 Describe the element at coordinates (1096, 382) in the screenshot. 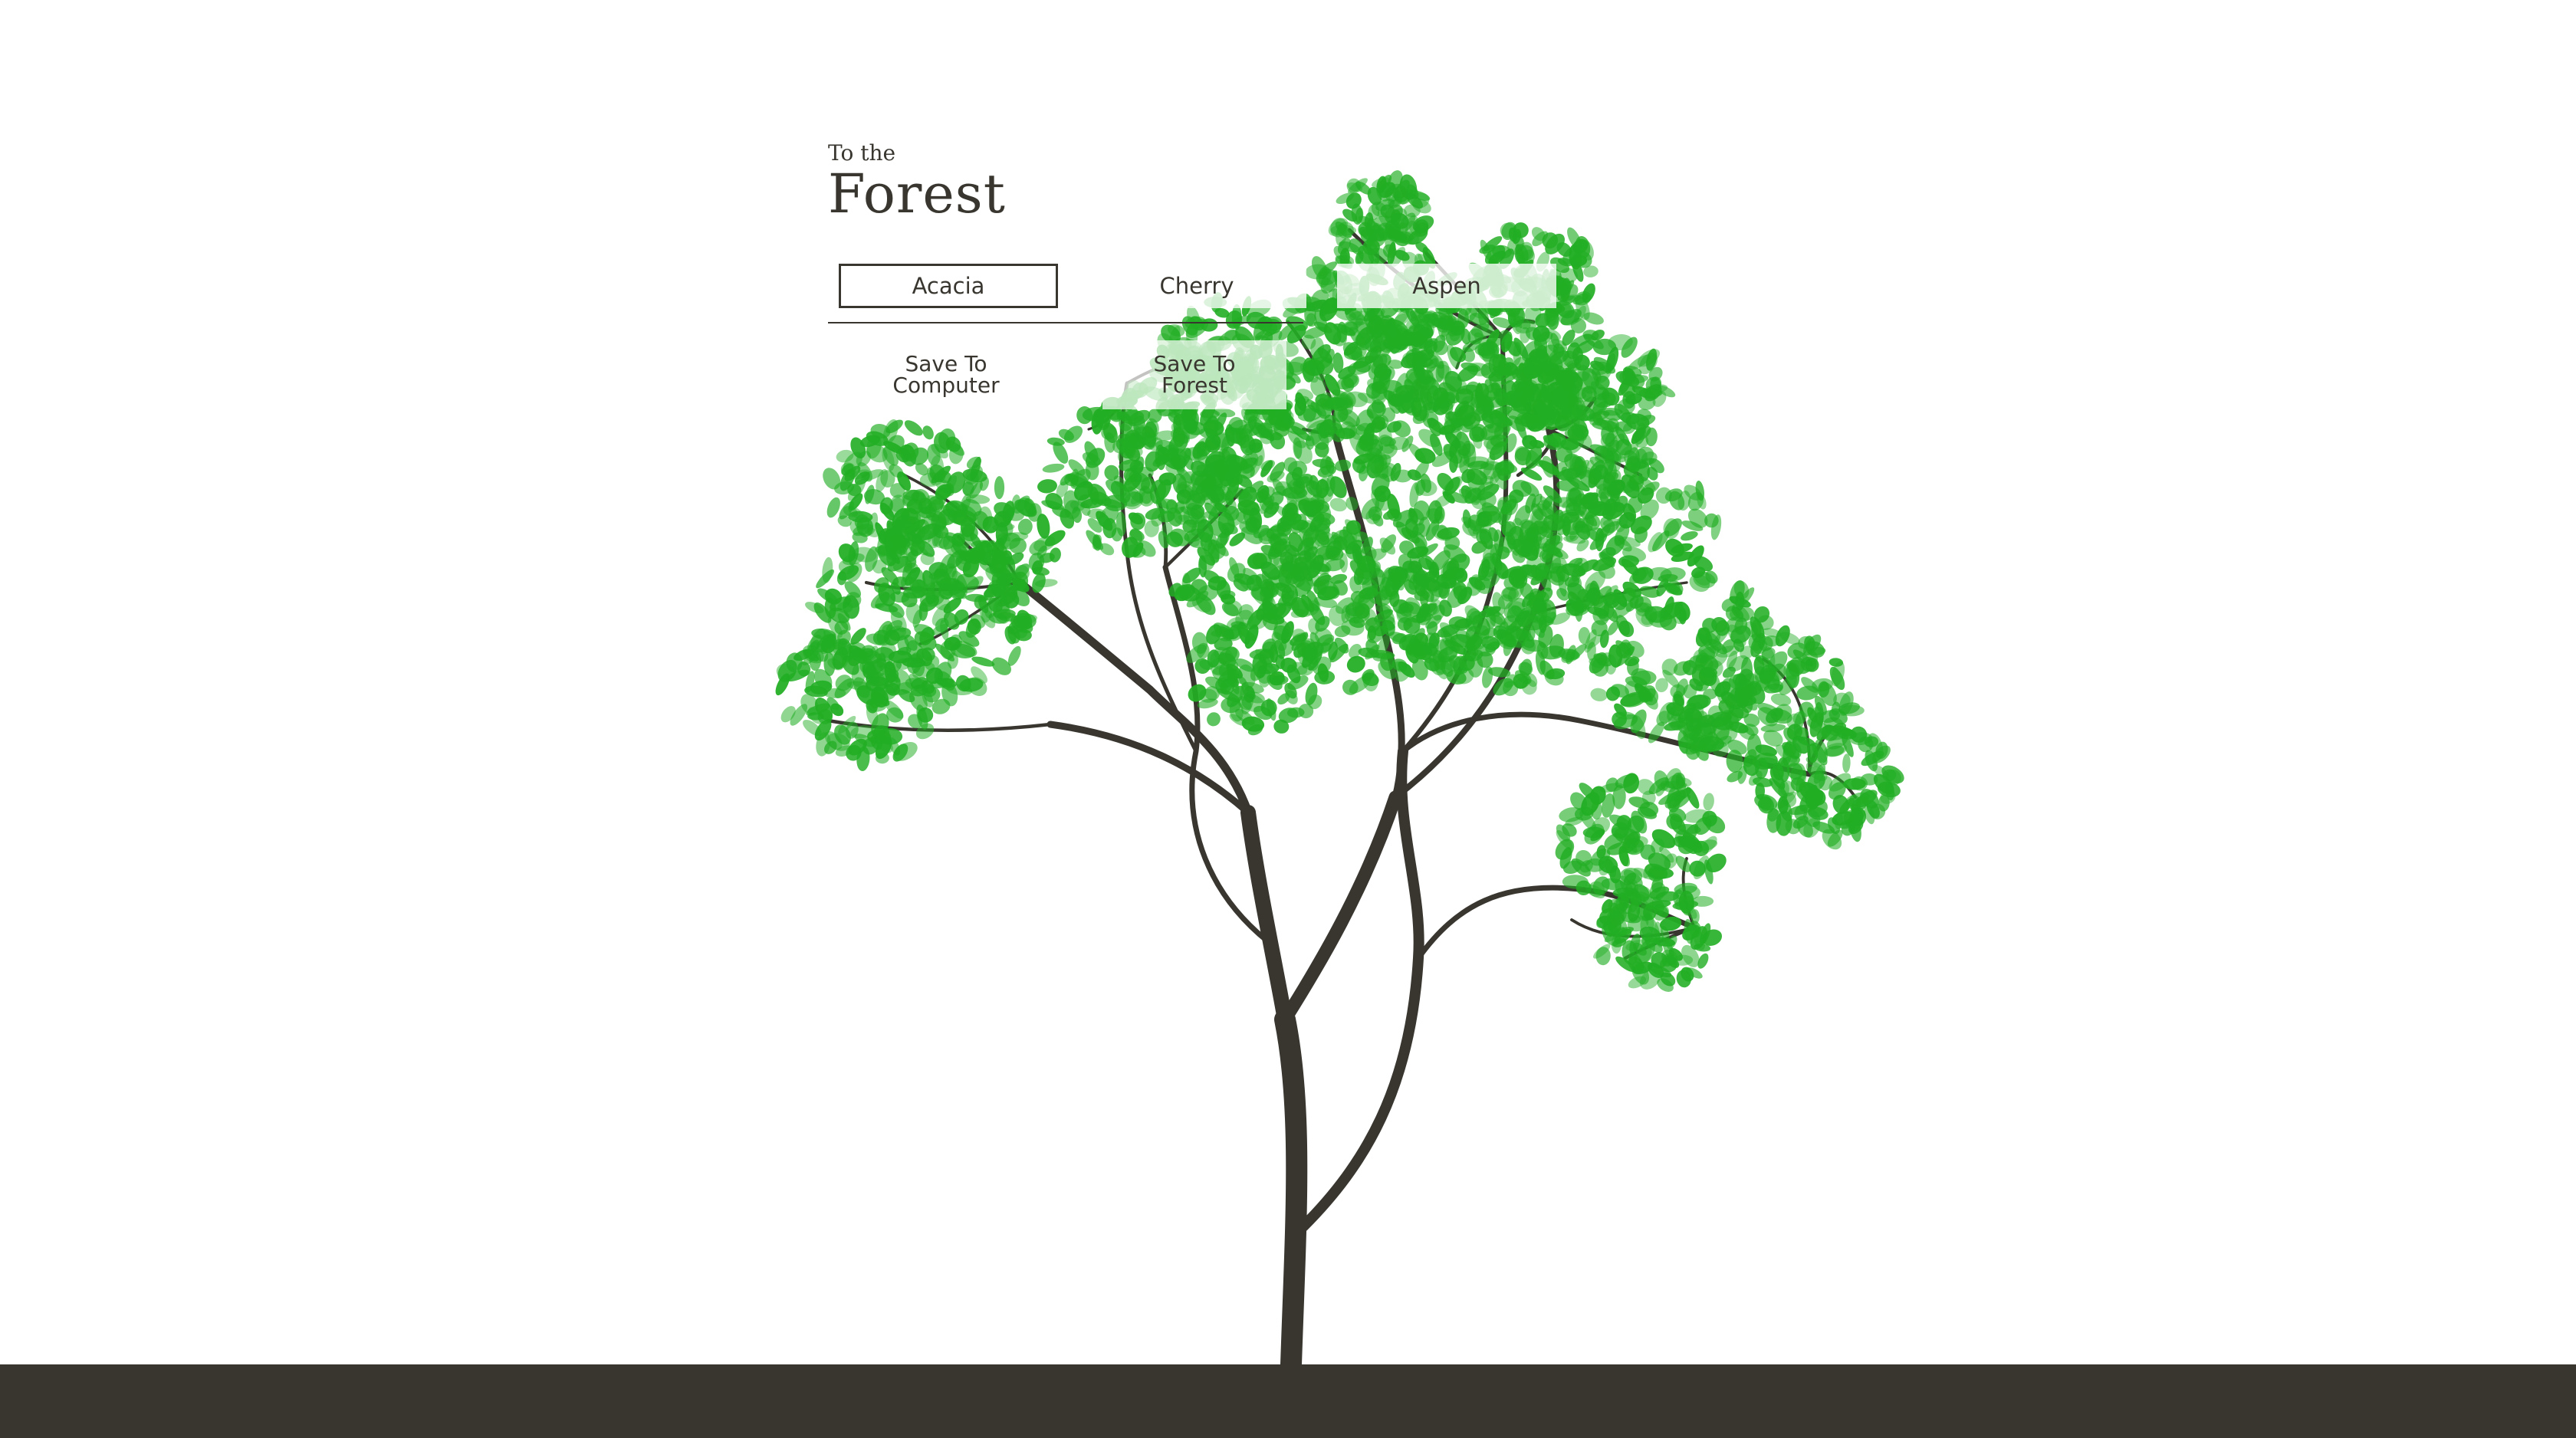

I see `save-actions: Save To Computer Save To Forest` at that location.